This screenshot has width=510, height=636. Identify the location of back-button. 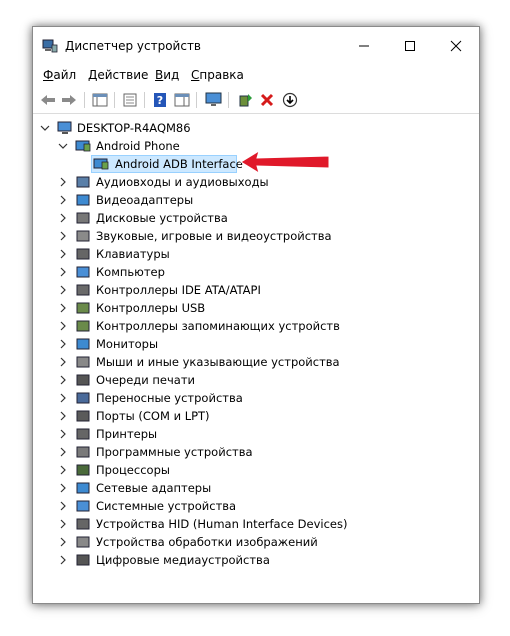
(48, 100).